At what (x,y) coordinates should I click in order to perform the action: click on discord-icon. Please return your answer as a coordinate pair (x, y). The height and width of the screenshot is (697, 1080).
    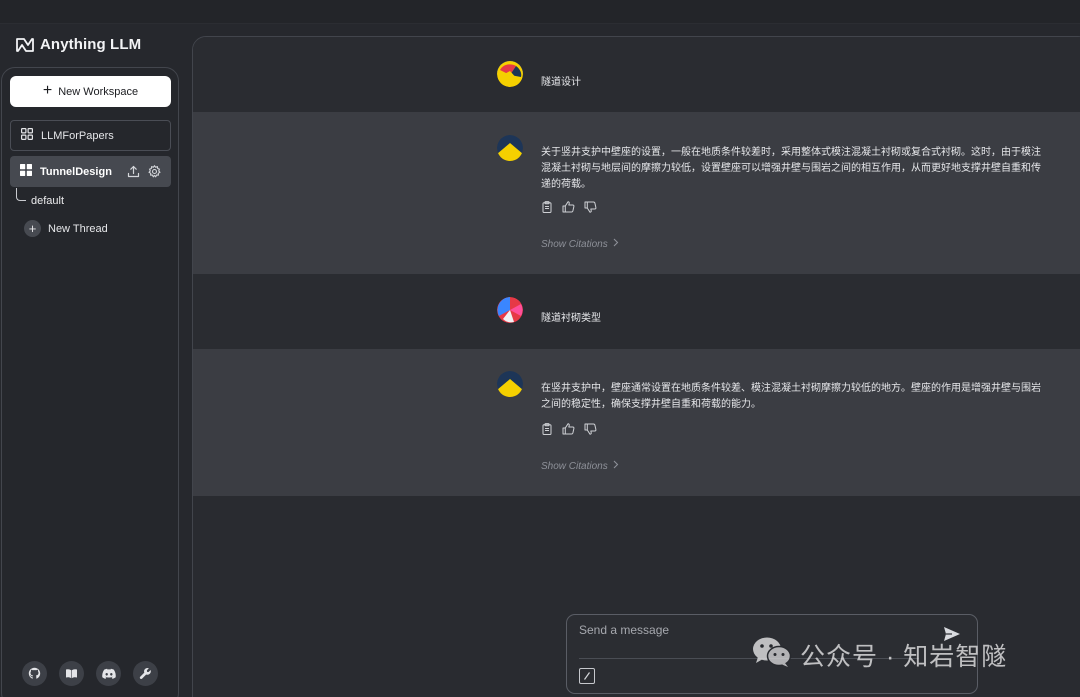
    Looking at the image, I should click on (108, 673).